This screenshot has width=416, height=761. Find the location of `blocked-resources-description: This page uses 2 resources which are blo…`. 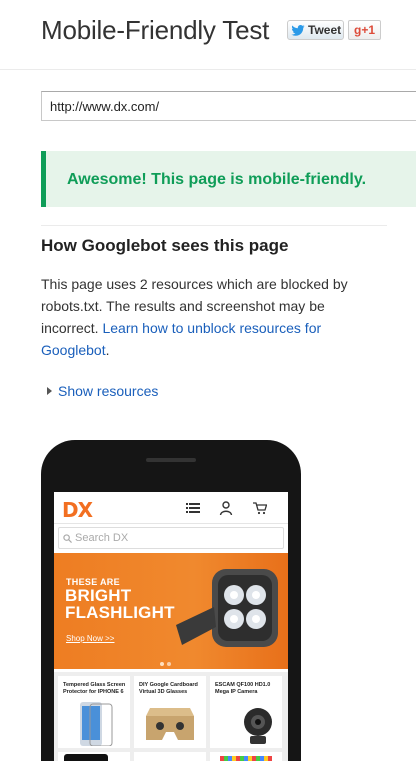

blocked-resources-description: This page uses 2 resources which are blo… is located at coordinates (211, 317).